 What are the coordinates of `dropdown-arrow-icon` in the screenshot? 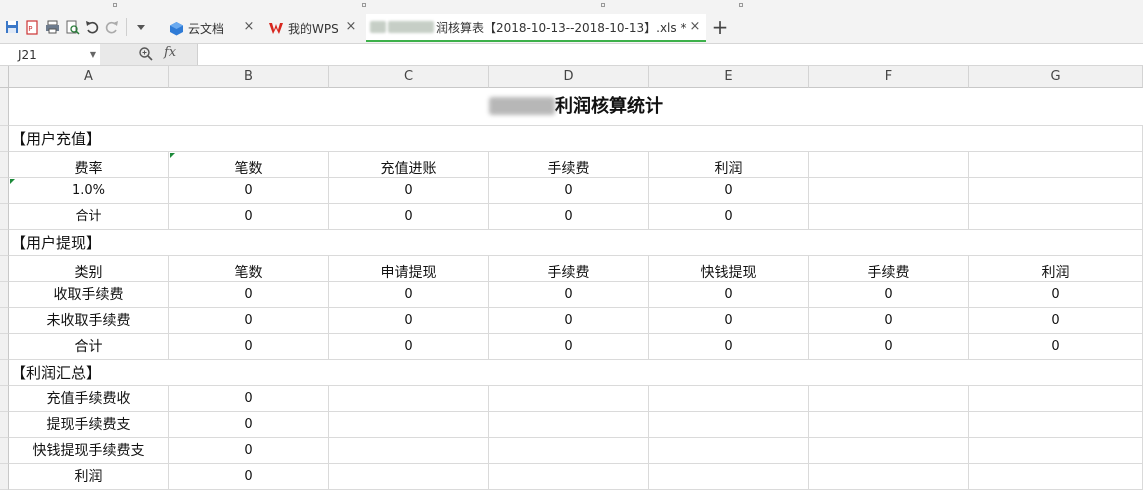 It's located at (141, 27).